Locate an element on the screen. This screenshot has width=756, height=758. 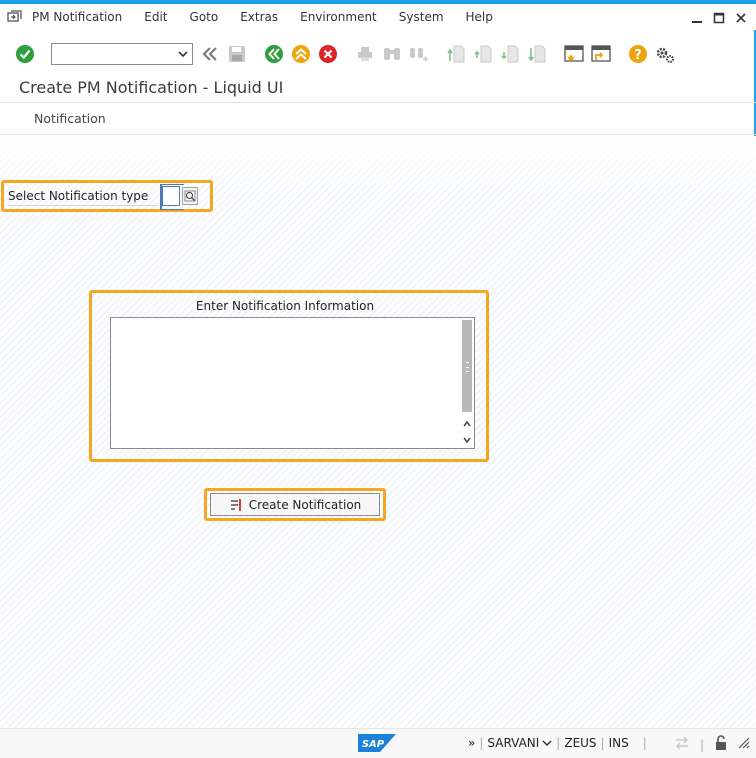
scroll-down-icon is located at coordinates (467, 440).